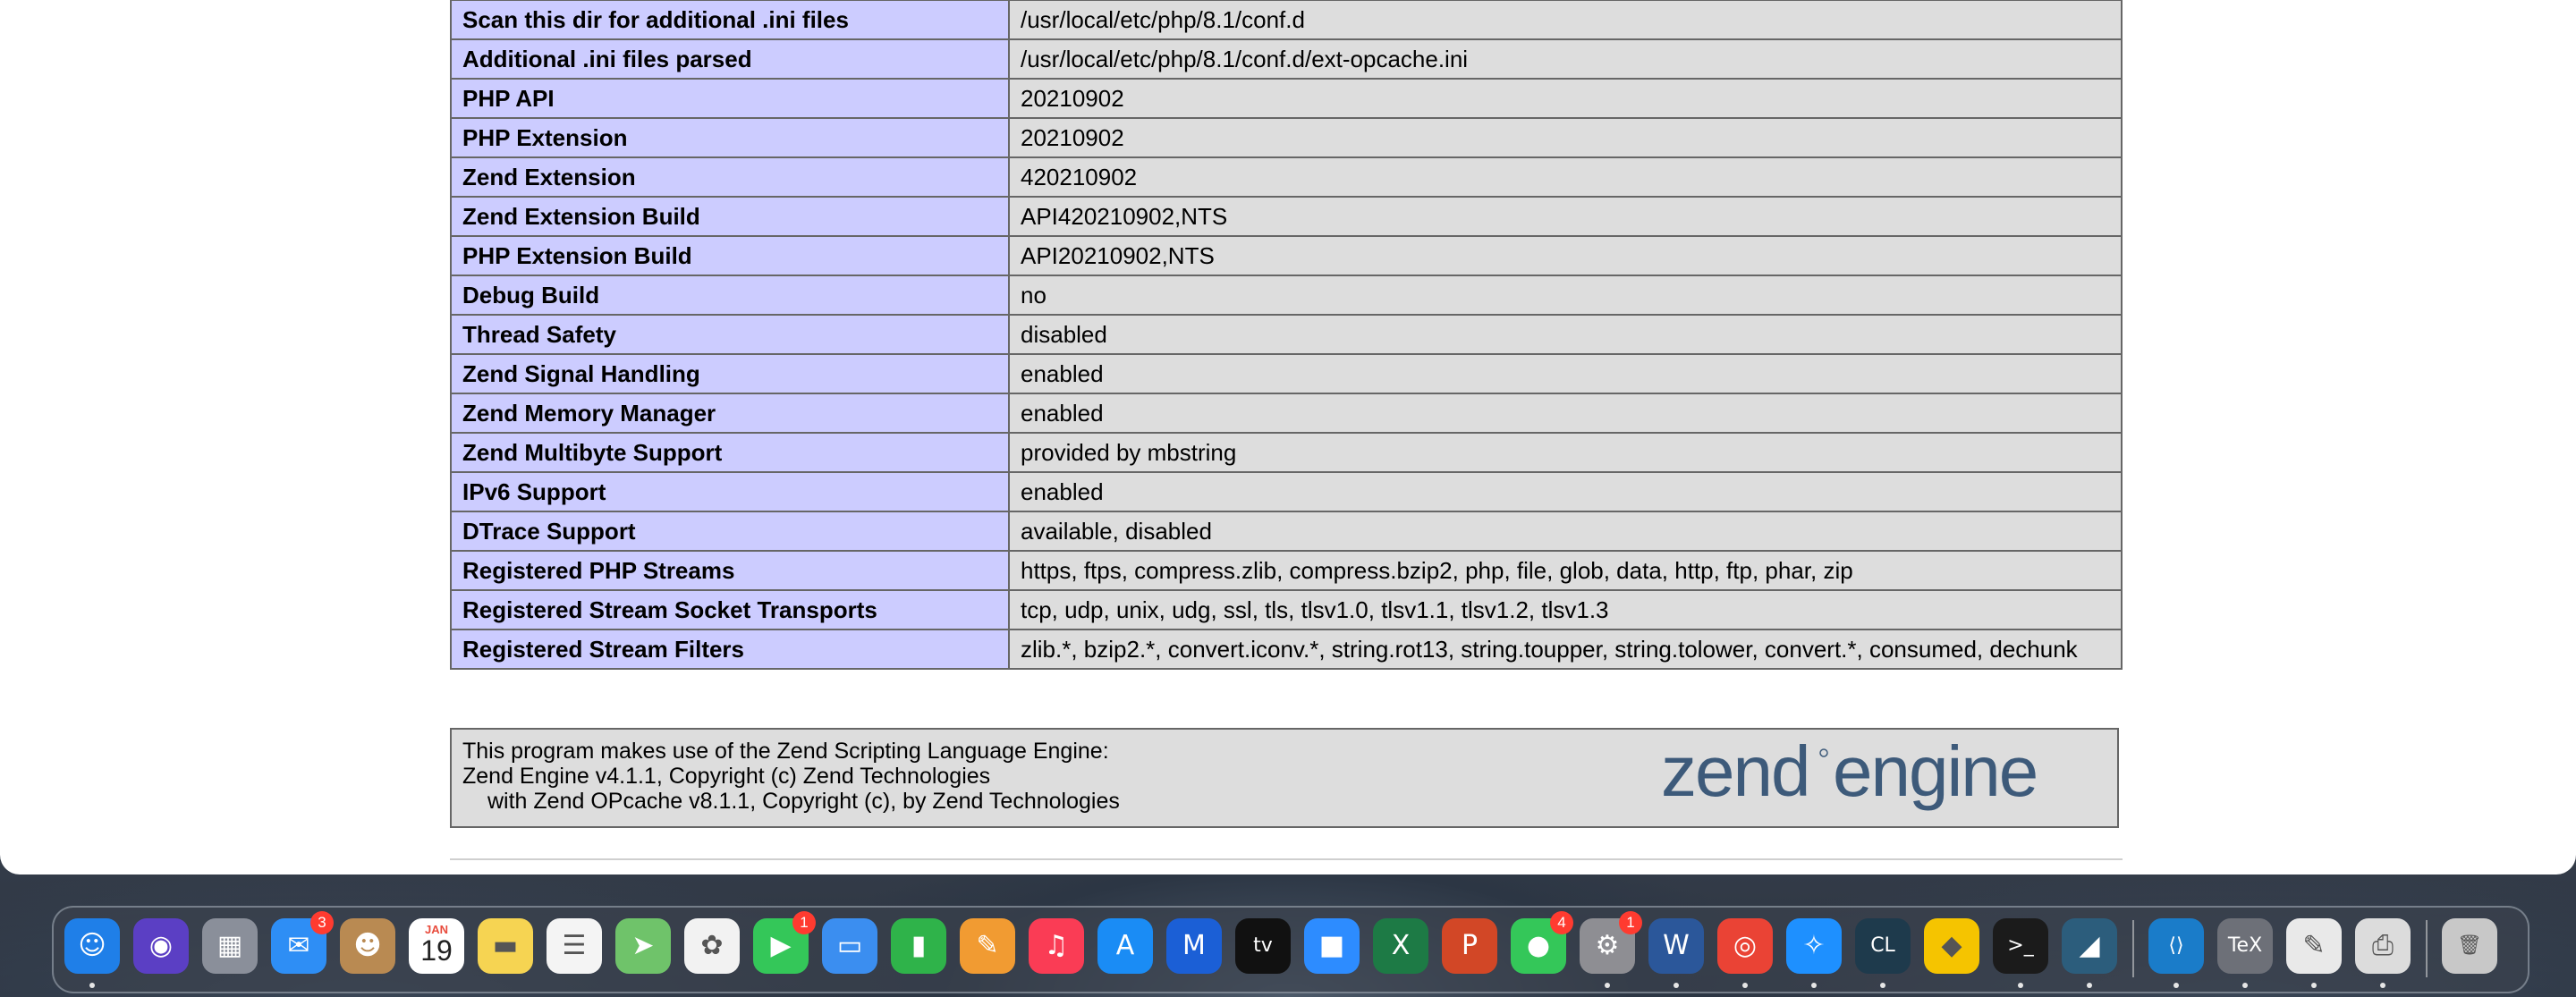 The height and width of the screenshot is (997, 2576). Describe the element at coordinates (436, 950) in the screenshot. I see `calendar-day: 19` at that location.